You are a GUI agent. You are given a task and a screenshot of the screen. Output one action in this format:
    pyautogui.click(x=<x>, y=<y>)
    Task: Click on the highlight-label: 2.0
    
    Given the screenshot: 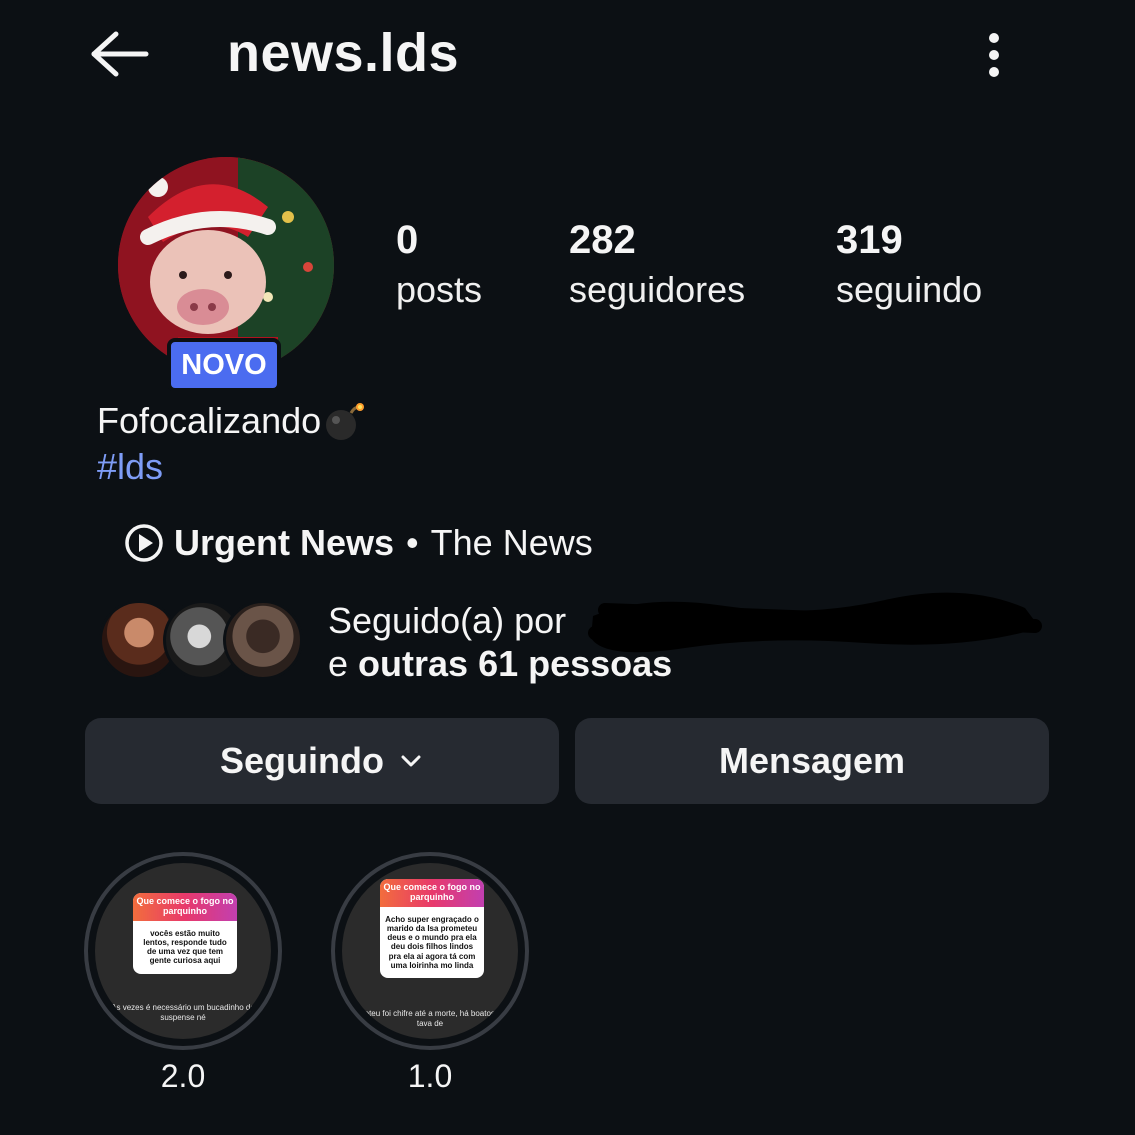 What is the action you would take?
    pyautogui.click(x=183, y=1076)
    